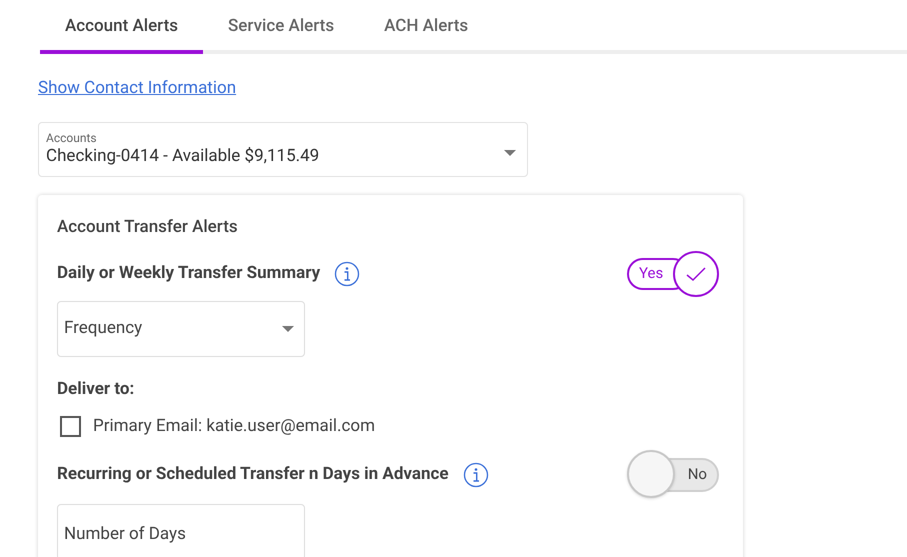  Describe the element at coordinates (148, 227) in the screenshot. I see `card-title: Account Transfer Alerts` at that location.